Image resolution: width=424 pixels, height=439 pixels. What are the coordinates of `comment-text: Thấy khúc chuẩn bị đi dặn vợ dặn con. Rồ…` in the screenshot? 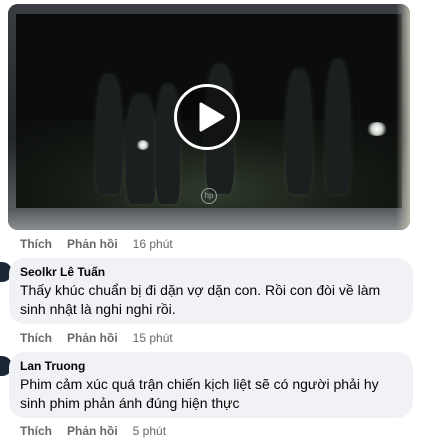 It's located at (200, 299).